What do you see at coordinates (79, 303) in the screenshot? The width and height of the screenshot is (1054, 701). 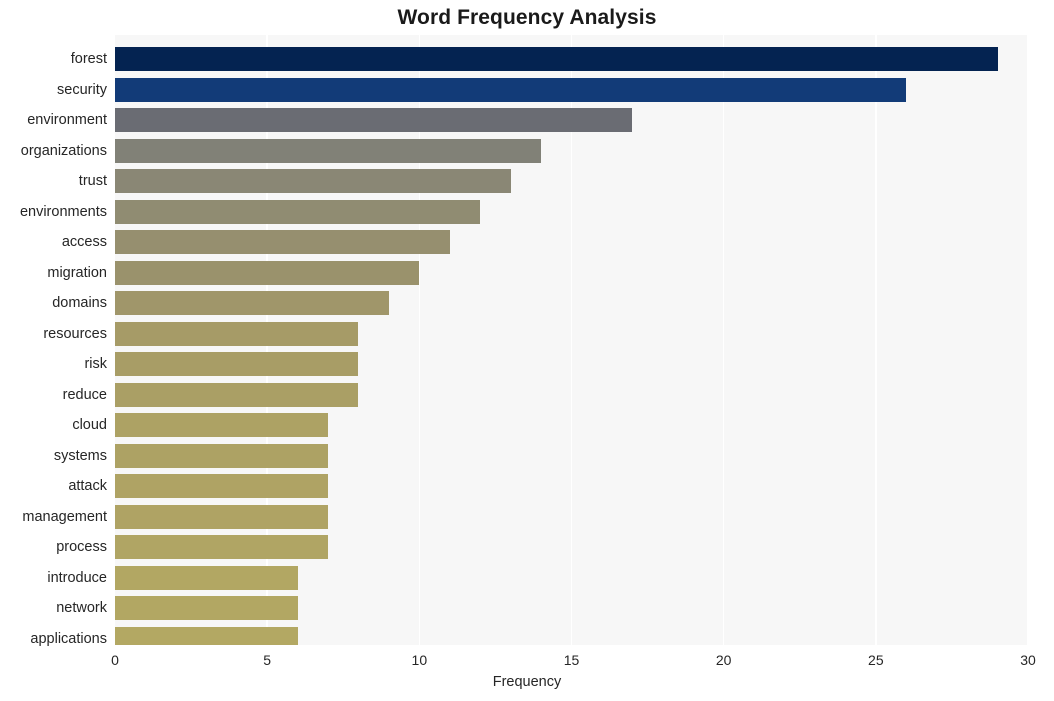 I see `y-tick-label-domains: domains` at bounding box center [79, 303].